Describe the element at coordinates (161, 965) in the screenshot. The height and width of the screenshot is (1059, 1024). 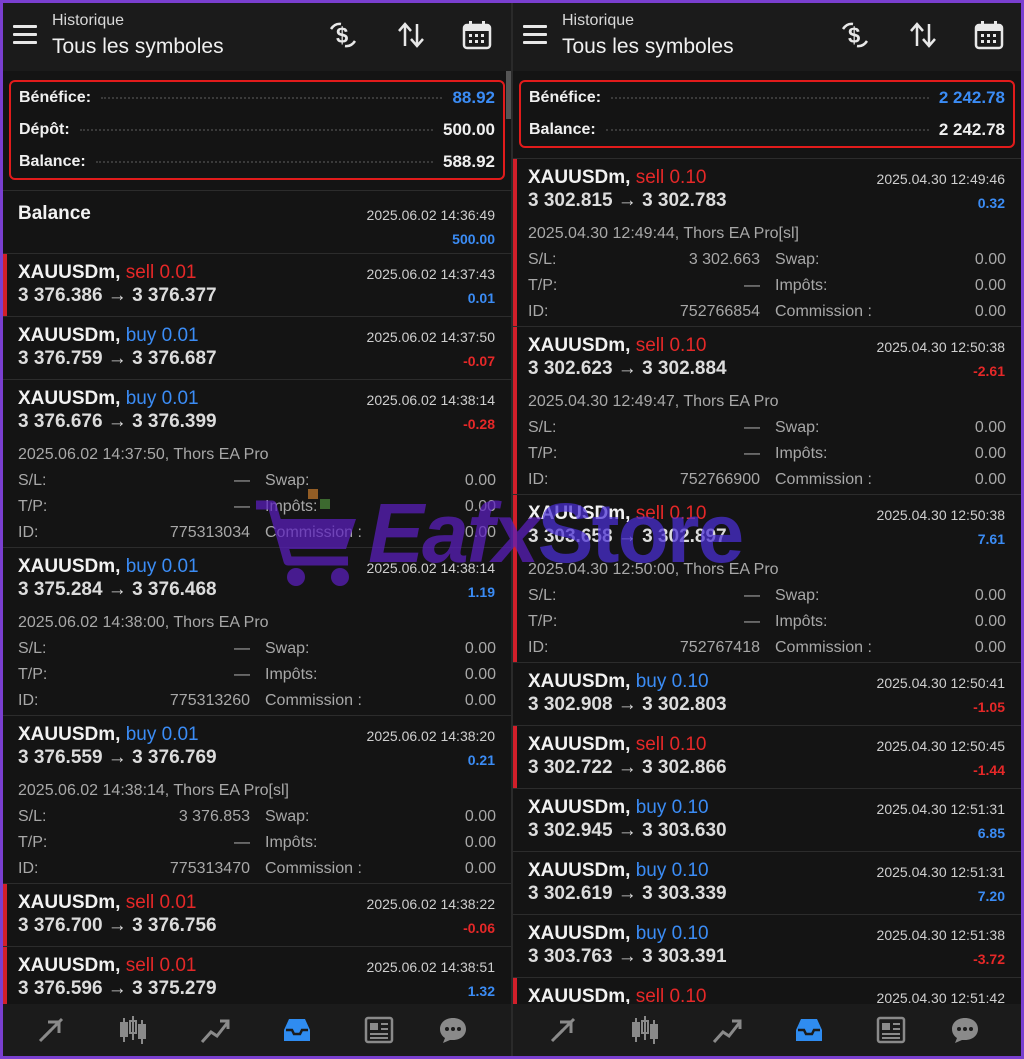
I see `deal-side: sell 0.01` at that location.